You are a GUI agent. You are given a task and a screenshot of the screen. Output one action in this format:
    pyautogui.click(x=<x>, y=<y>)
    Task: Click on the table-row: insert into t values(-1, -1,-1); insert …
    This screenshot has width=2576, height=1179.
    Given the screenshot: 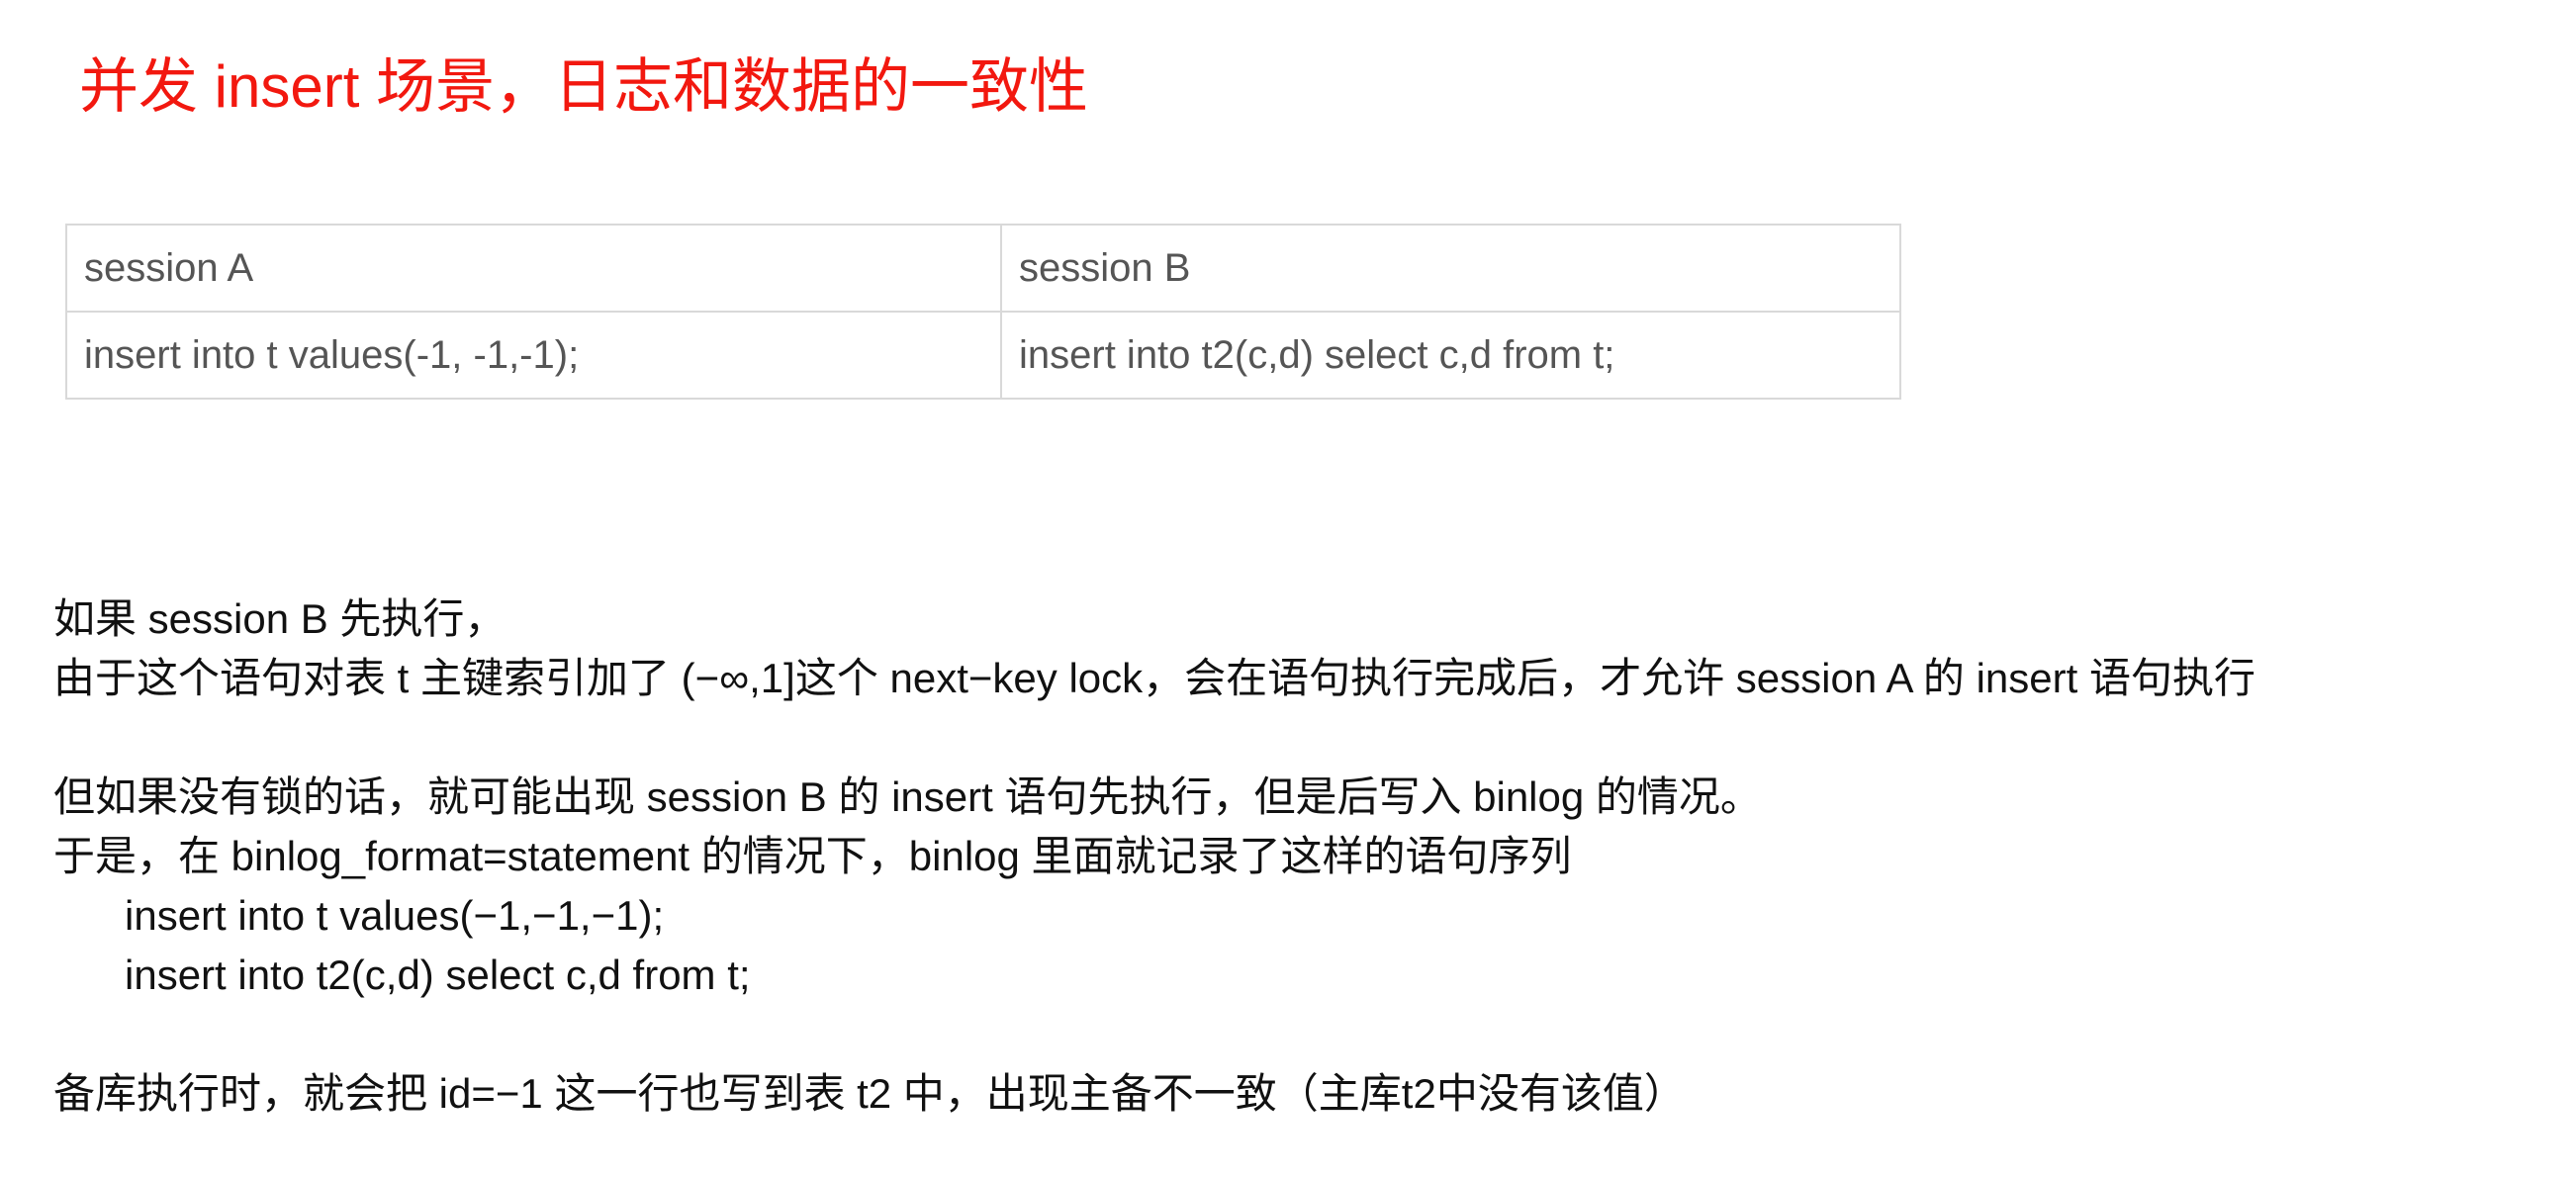 What is the action you would take?
    pyautogui.click(x=983, y=355)
    